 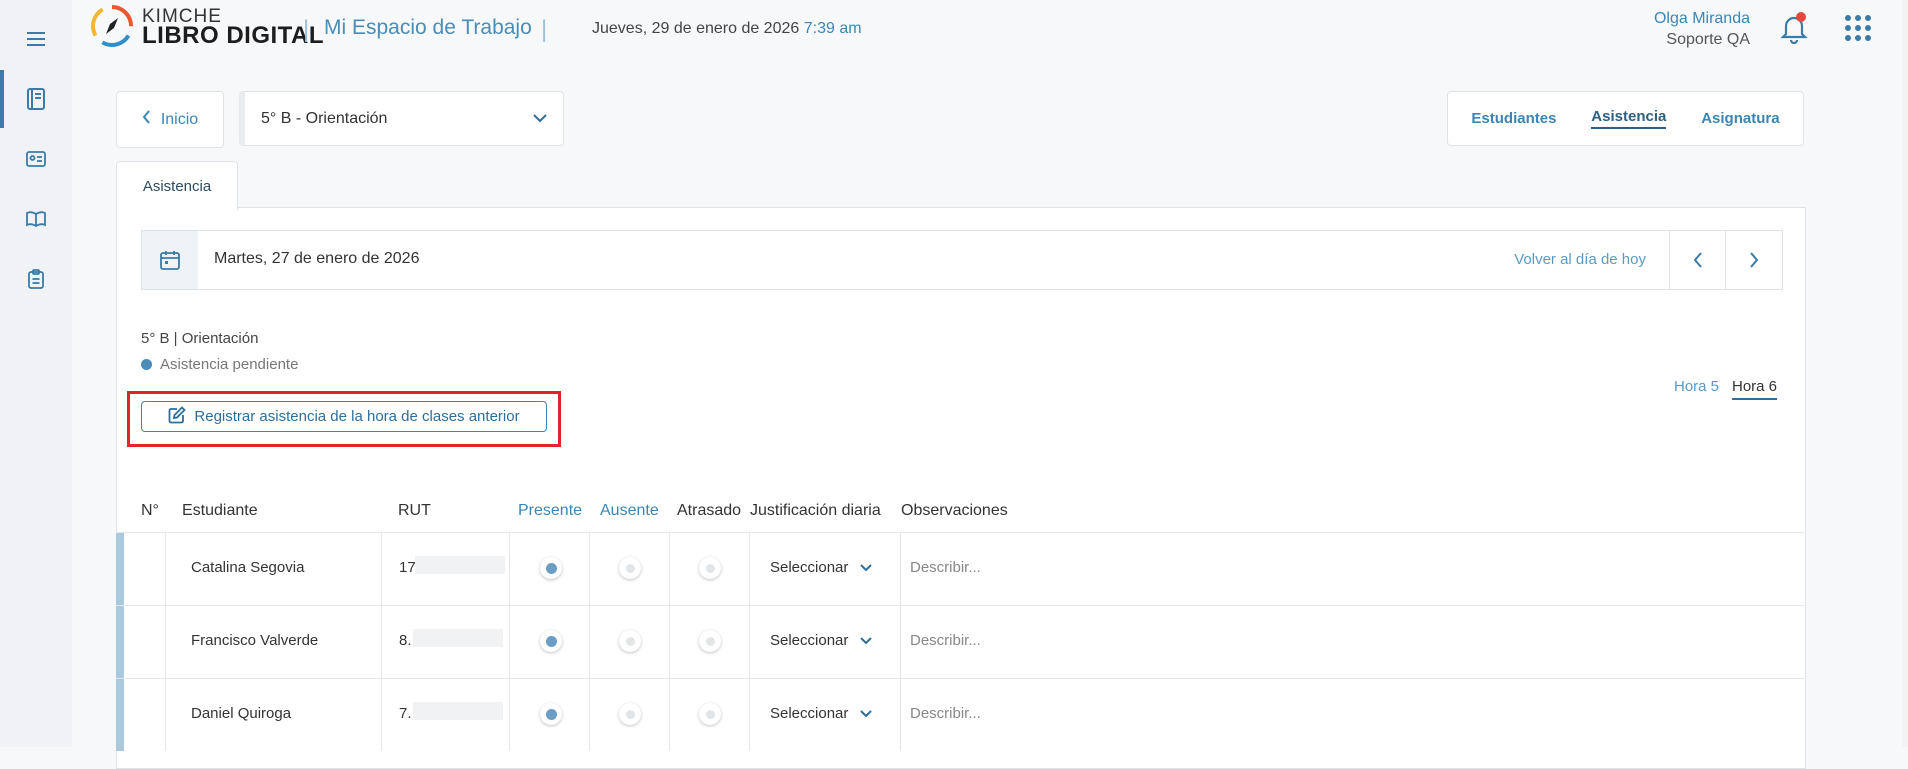 I want to click on status-dot-icon, so click(x=146, y=364).